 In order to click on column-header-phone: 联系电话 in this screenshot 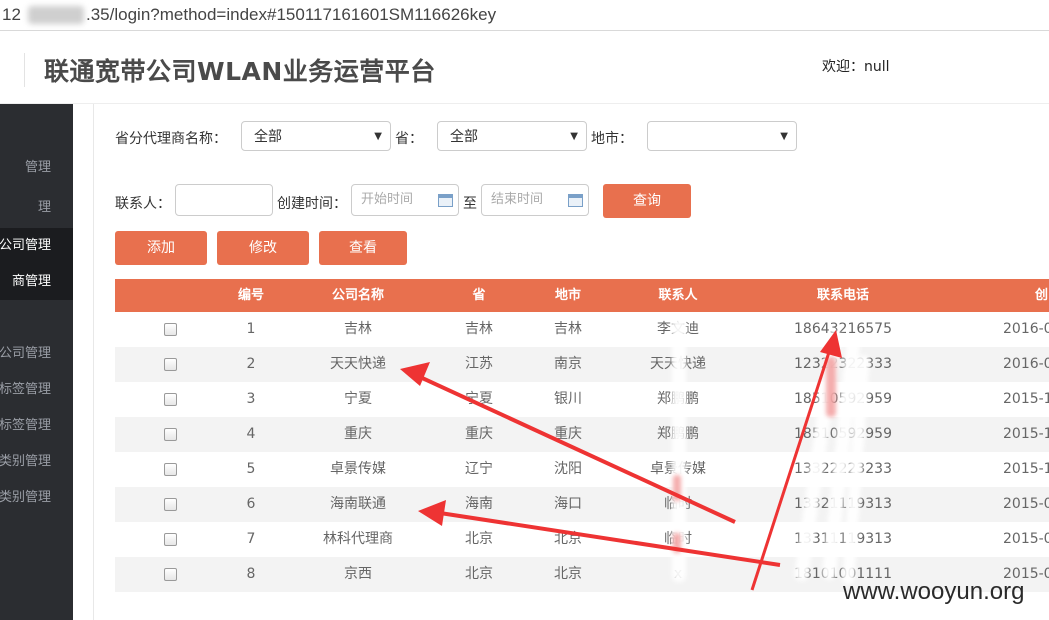, I will do `click(843, 295)`.